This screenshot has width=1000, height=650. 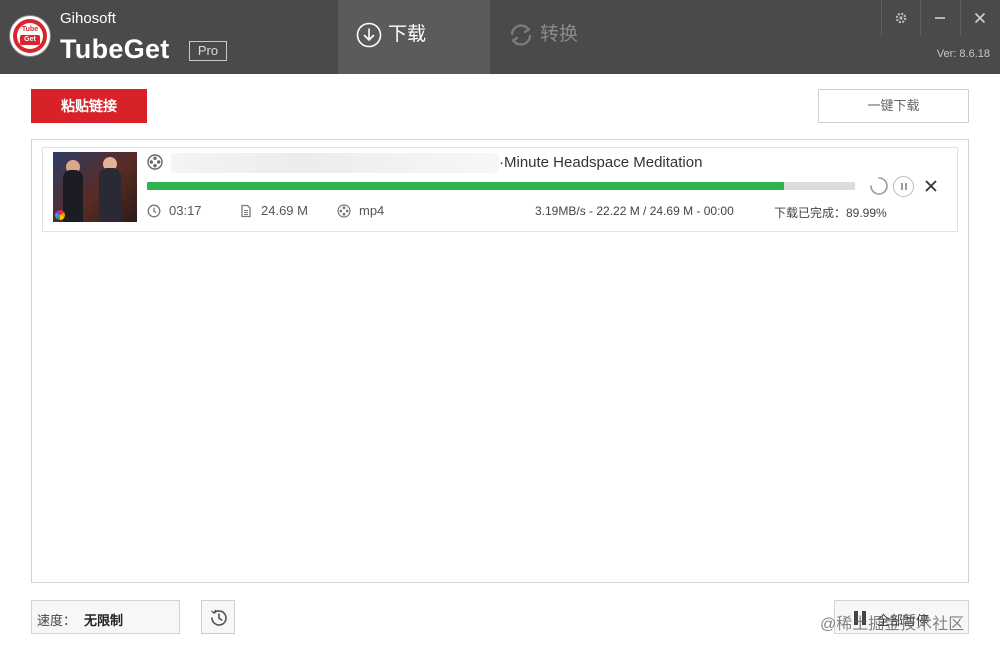 What do you see at coordinates (208, 51) in the screenshot?
I see `edition-badge: Pro` at bounding box center [208, 51].